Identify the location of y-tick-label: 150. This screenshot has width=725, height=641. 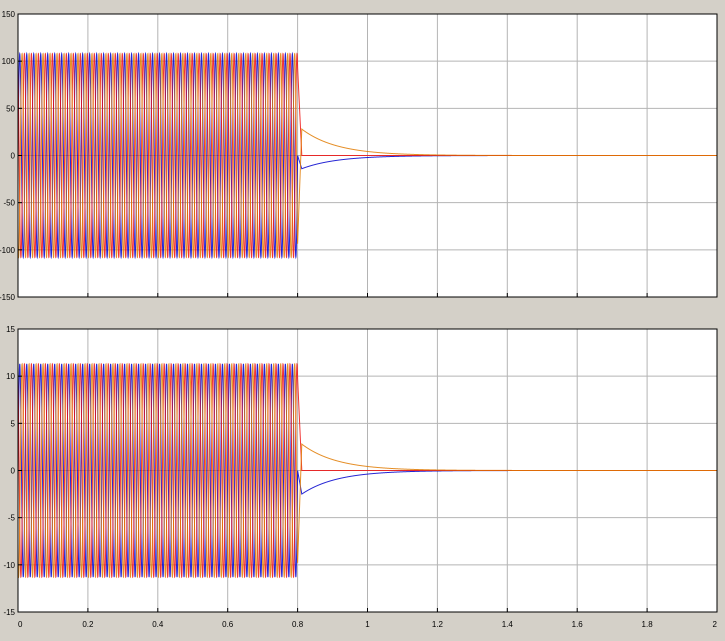
(9, 14).